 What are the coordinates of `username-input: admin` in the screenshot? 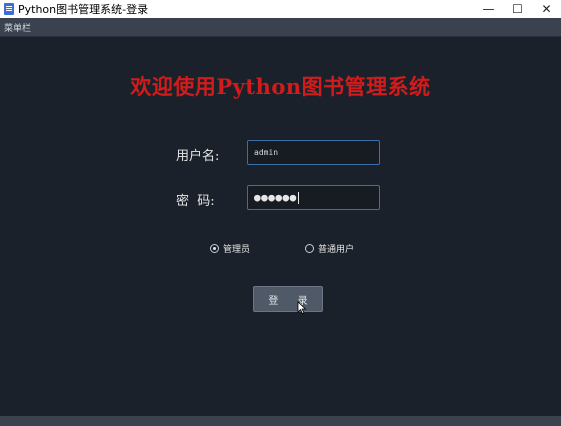 It's located at (313, 152).